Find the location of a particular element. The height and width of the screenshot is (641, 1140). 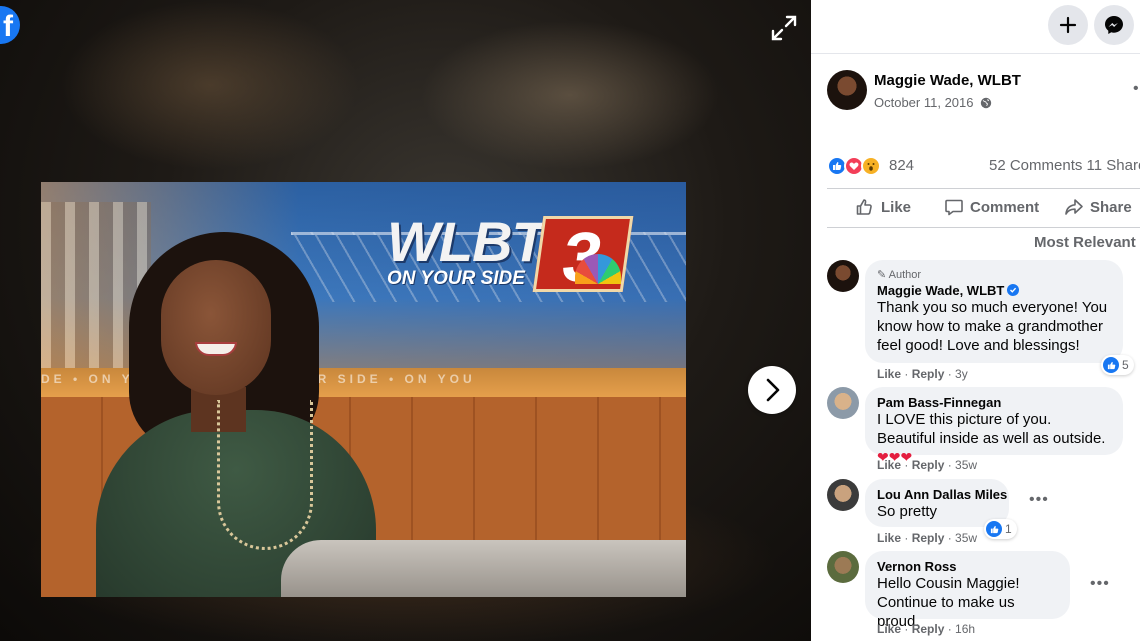

author-badge-label: Author is located at coordinates (905, 275).